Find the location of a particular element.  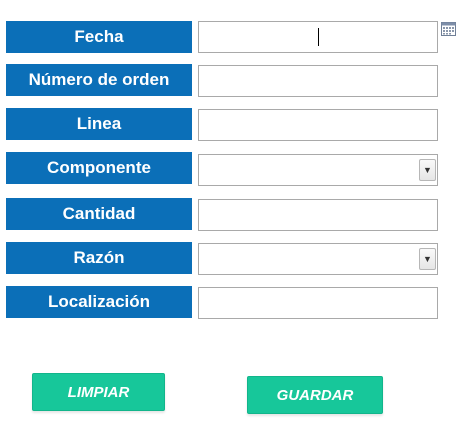

linea-field is located at coordinates (318, 125).